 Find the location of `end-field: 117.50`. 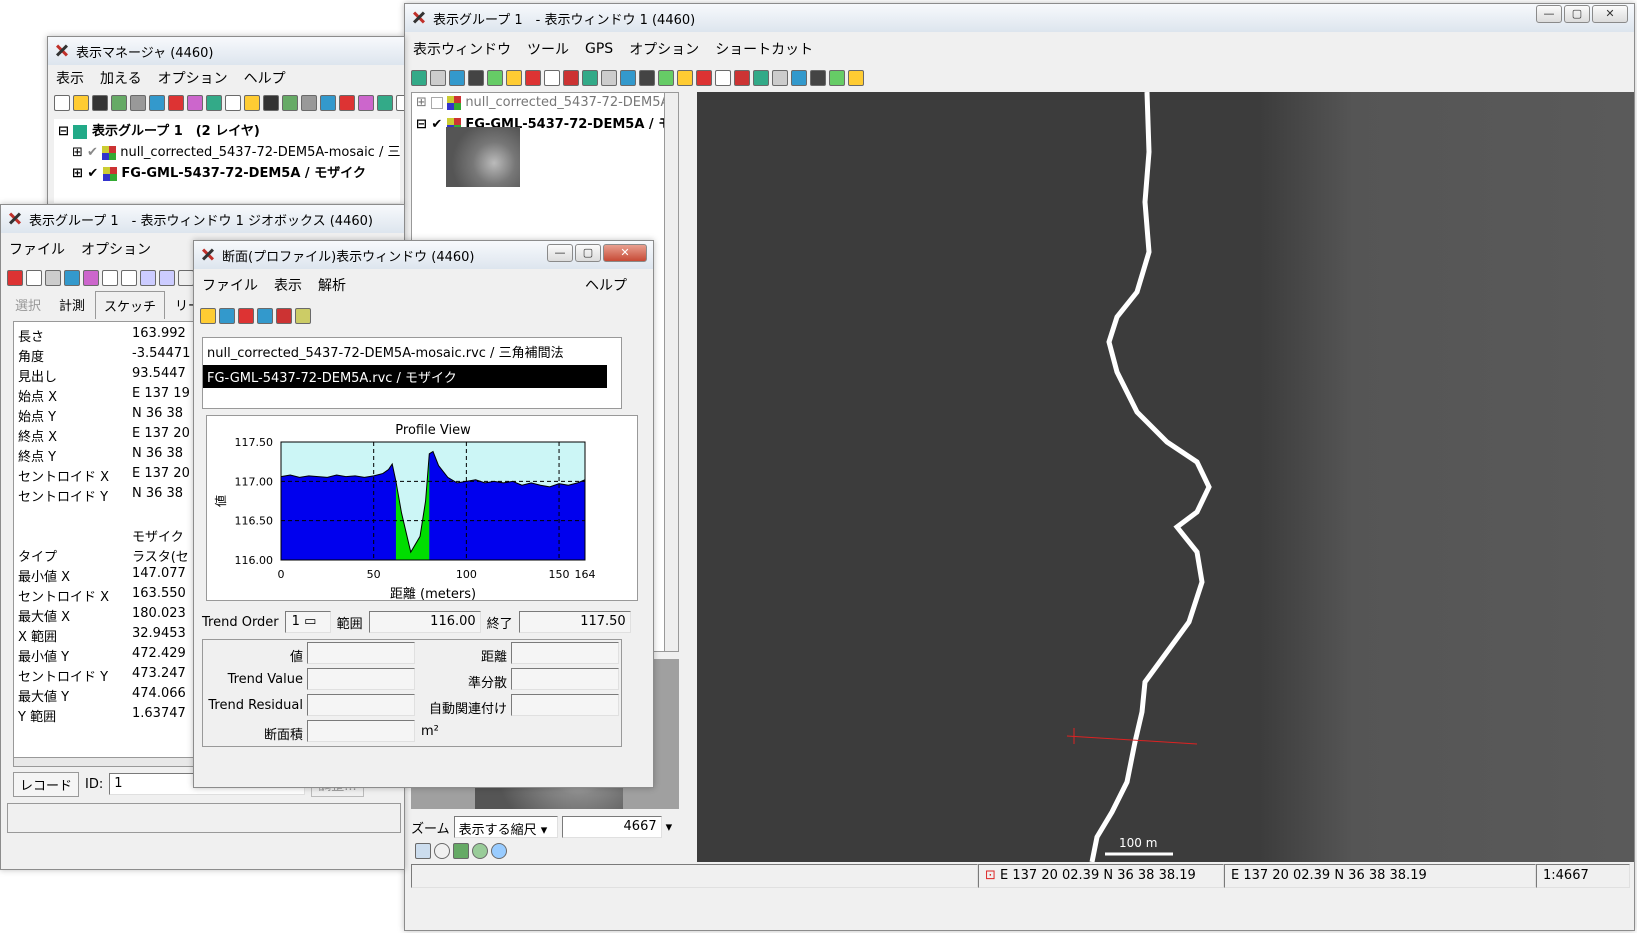

end-field: 117.50 is located at coordinates (574, 622).